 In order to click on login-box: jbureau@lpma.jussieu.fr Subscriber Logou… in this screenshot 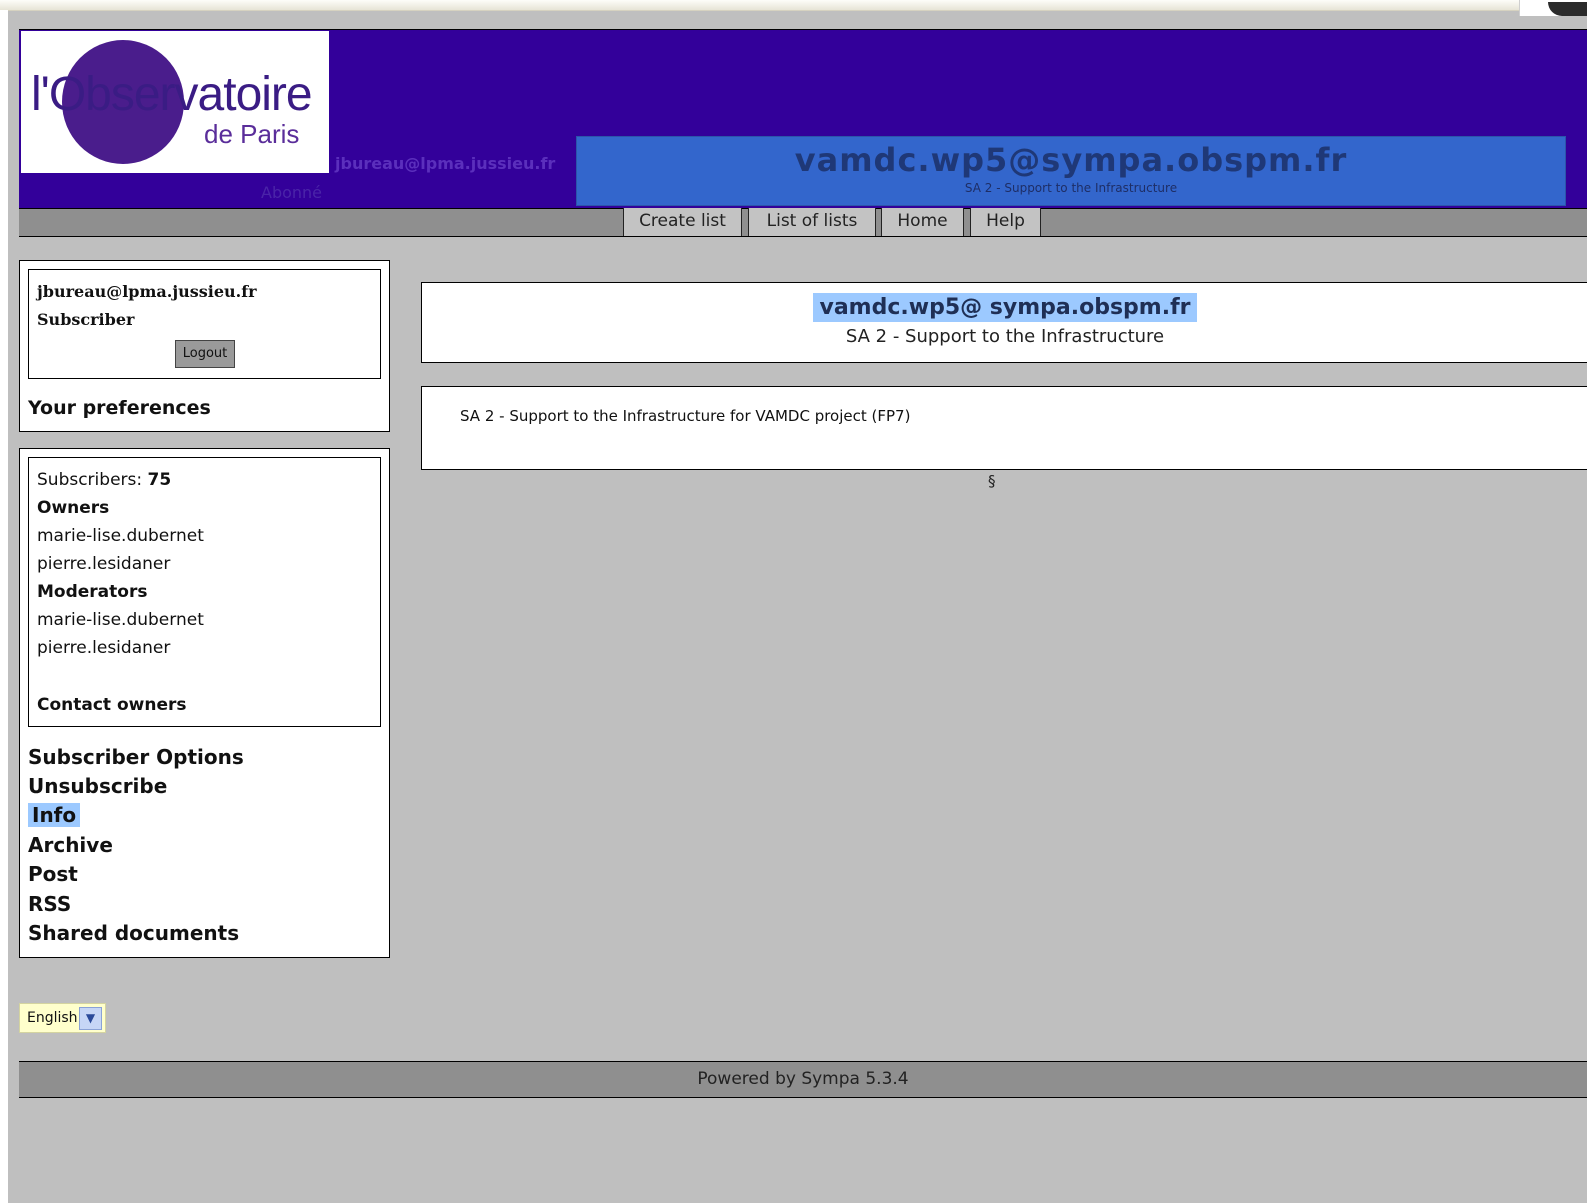, I will do `click(204, 324)`.